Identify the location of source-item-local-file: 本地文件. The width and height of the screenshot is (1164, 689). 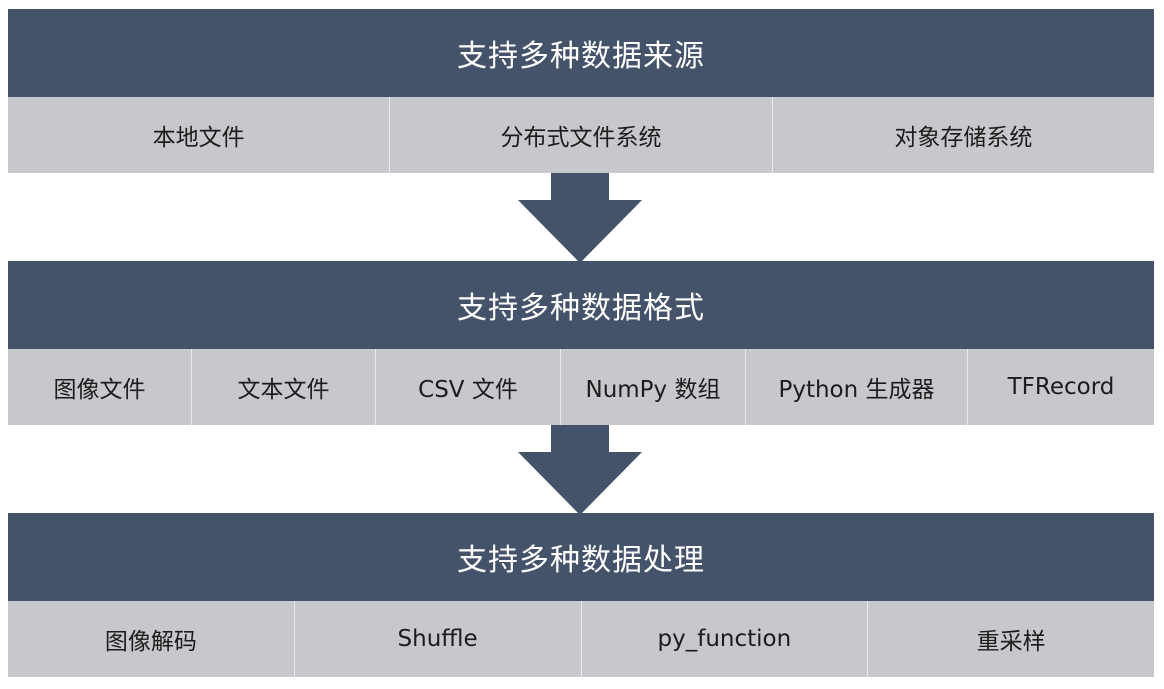
(199, 135).